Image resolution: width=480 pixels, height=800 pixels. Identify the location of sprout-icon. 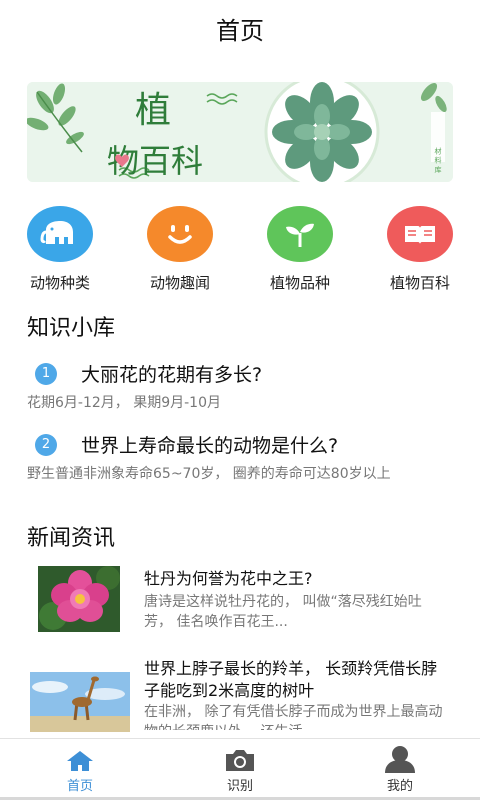
(300, 234).